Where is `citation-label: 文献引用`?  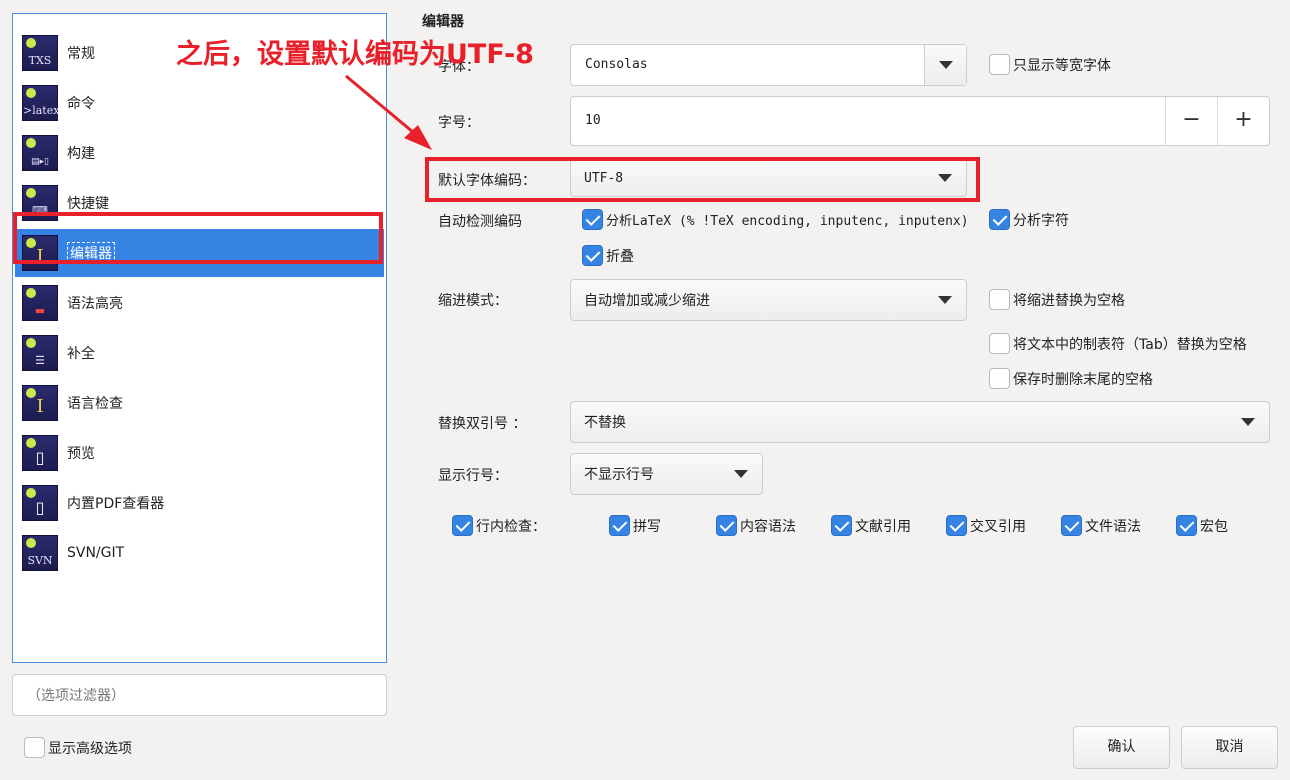
citation-label: 文献引用 is located at coordinates (883, 526).